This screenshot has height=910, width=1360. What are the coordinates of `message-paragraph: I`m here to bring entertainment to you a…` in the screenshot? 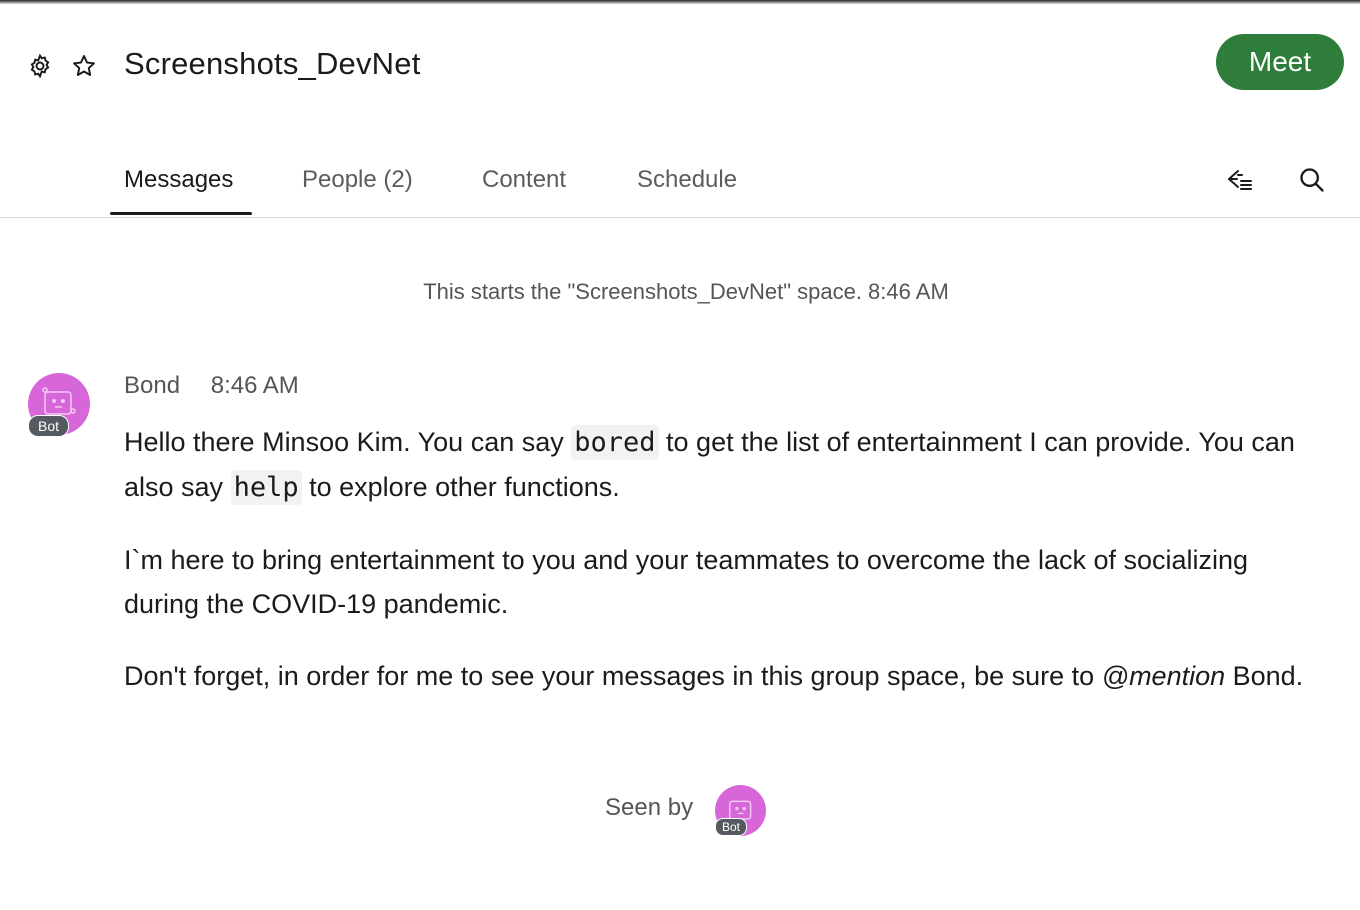 It's located at (686, 582).